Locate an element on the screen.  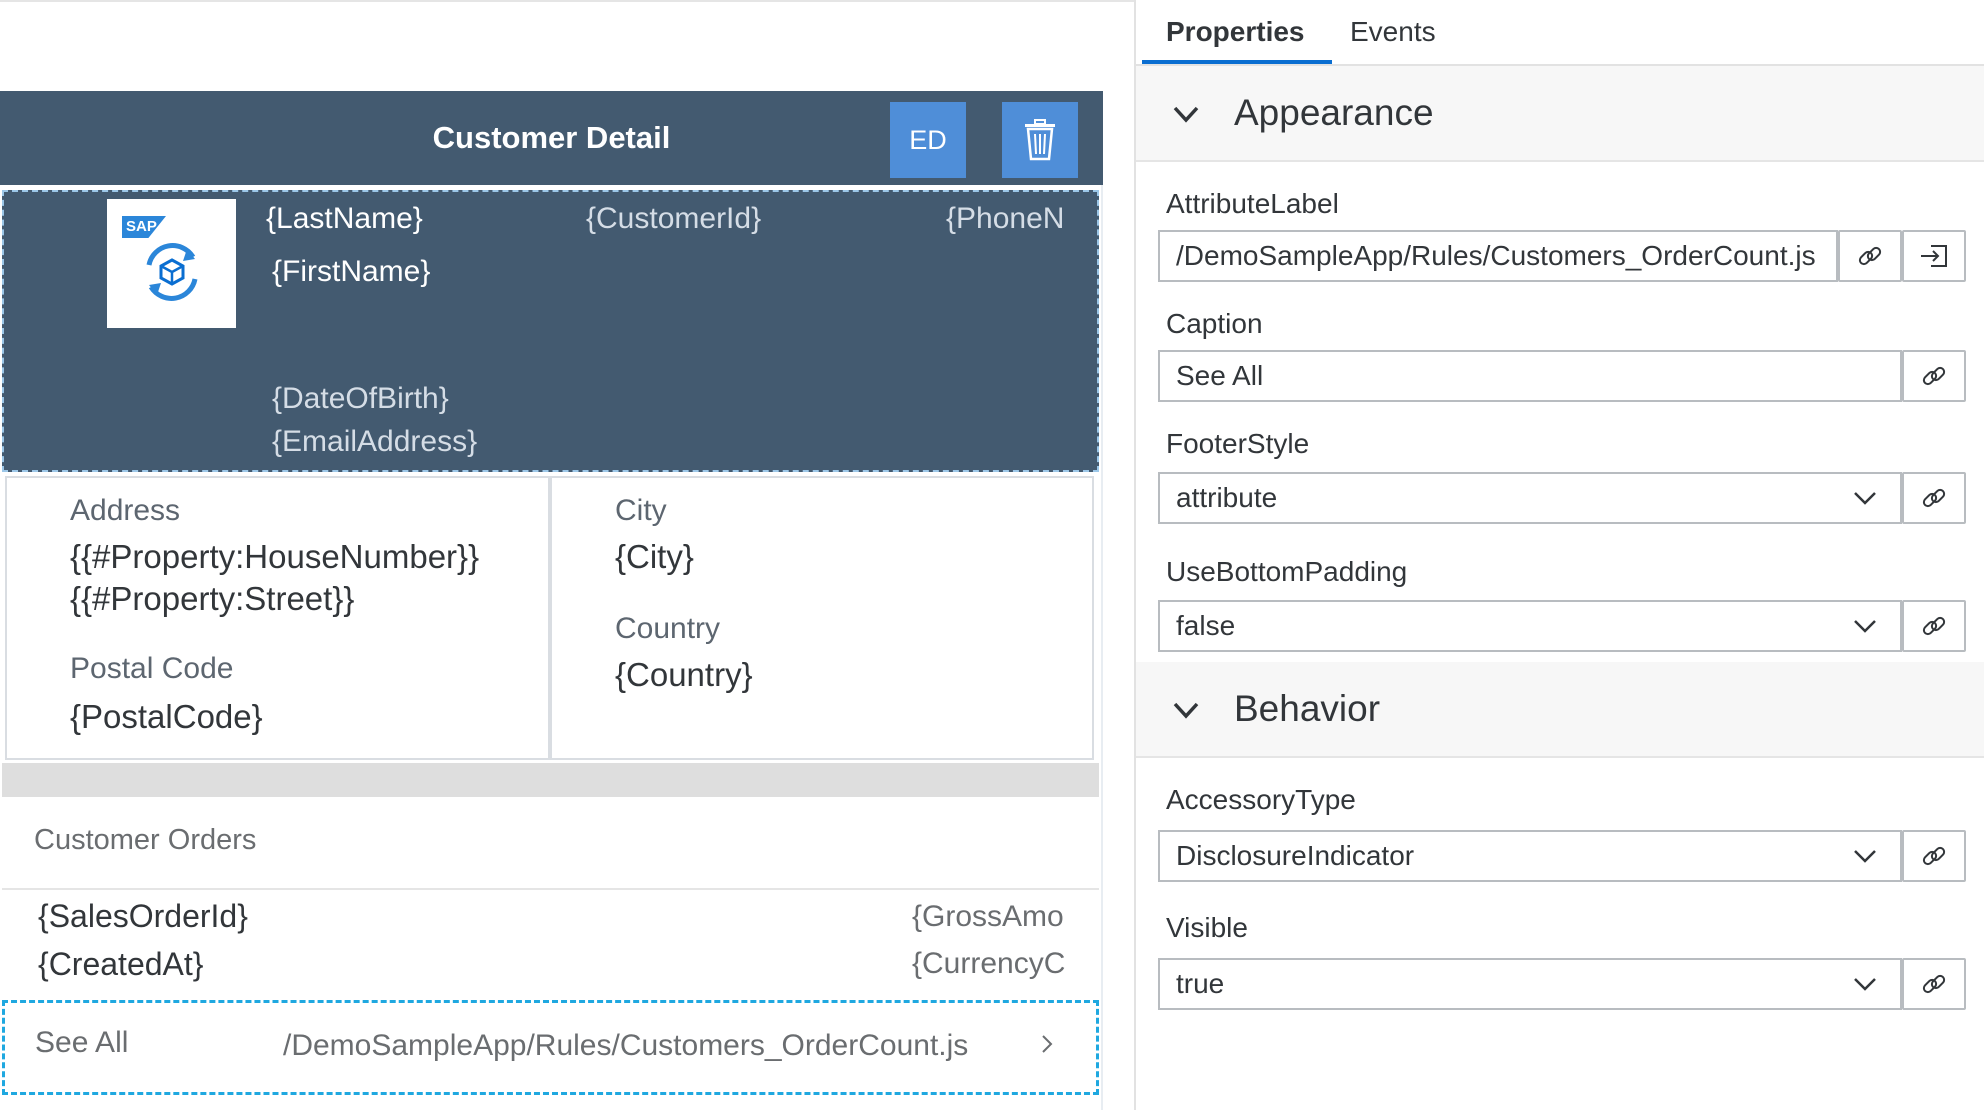
caption-bind-button is located at coordinates (1934, 376).